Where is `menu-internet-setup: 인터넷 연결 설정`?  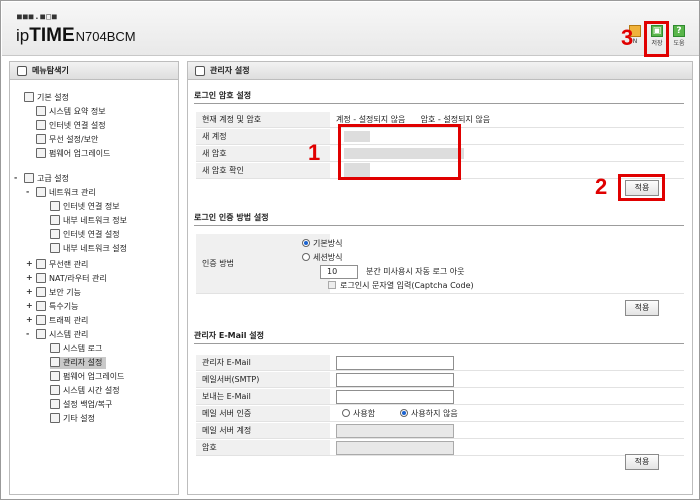
menu-internet-setup: 인터넷 연결 설정 is located at coordinates (71, 126).